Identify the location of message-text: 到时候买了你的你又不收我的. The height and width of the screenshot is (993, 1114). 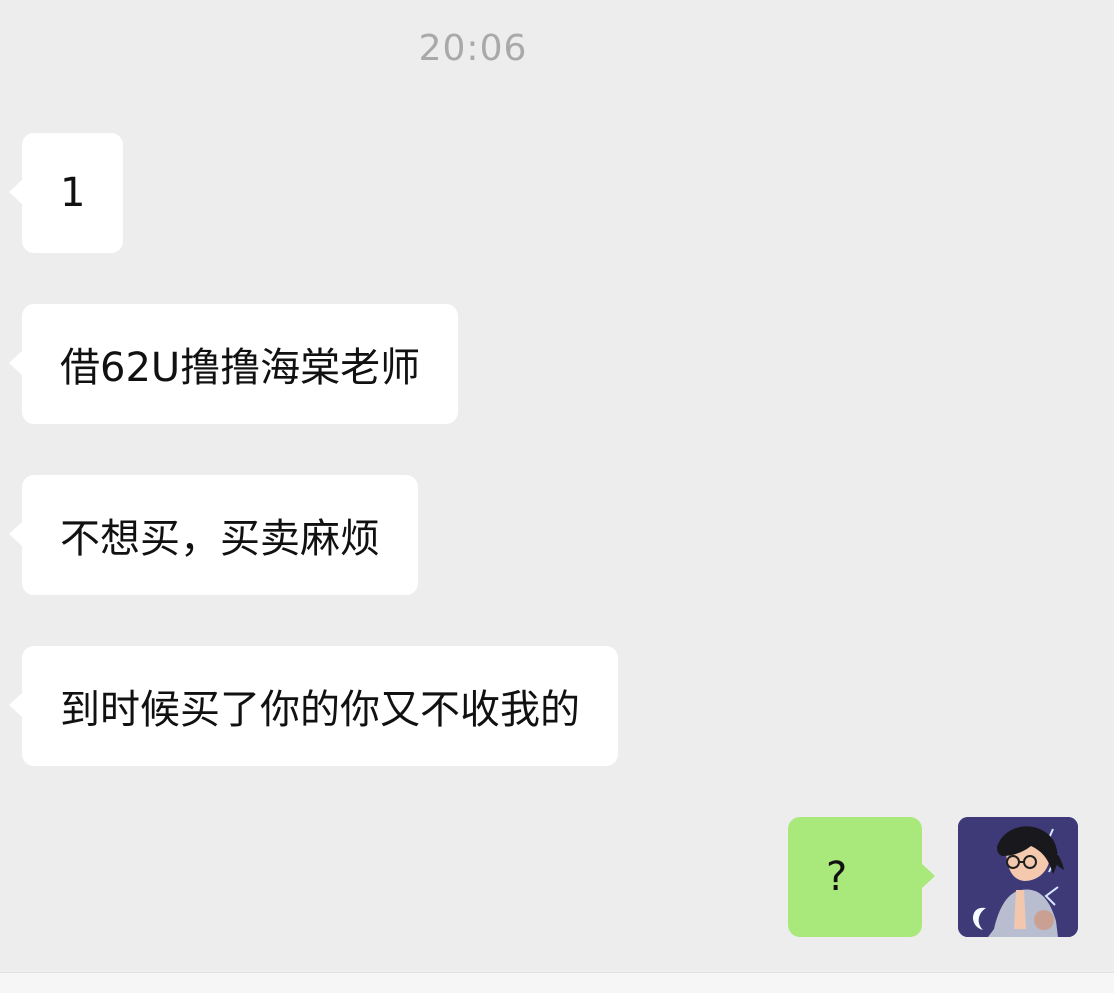
(320, 710).